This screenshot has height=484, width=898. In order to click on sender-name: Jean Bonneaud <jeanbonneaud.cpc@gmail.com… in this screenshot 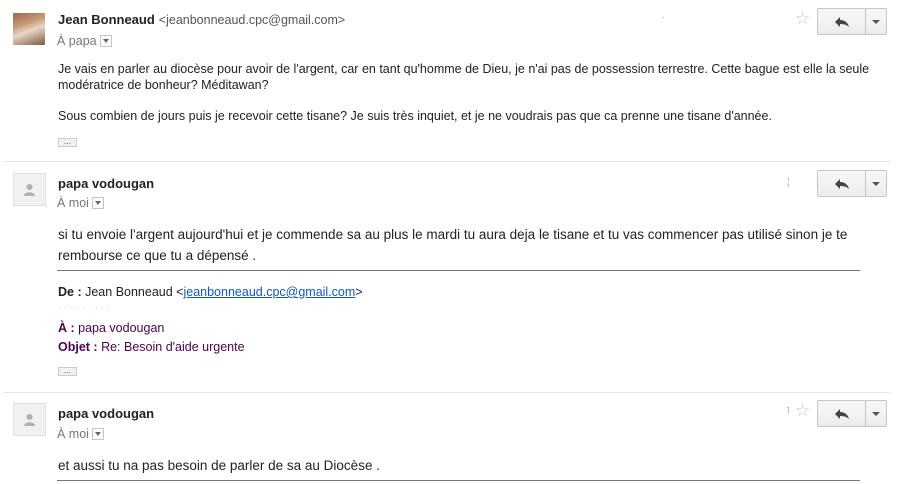, I will do `click(201, 19)`.